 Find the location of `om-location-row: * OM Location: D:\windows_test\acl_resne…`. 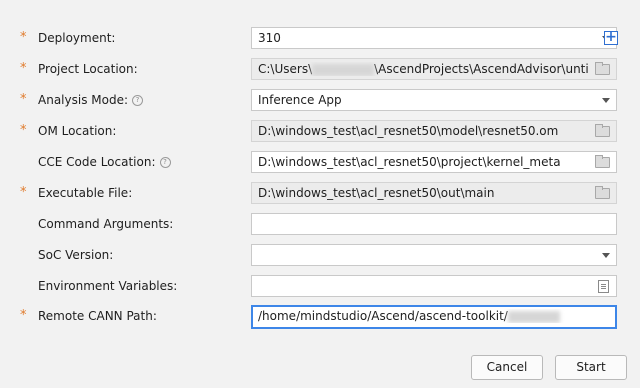

om-location-row: * OM Location: D:\windows_test\acl_resne… is located at coordinates (320, 131).